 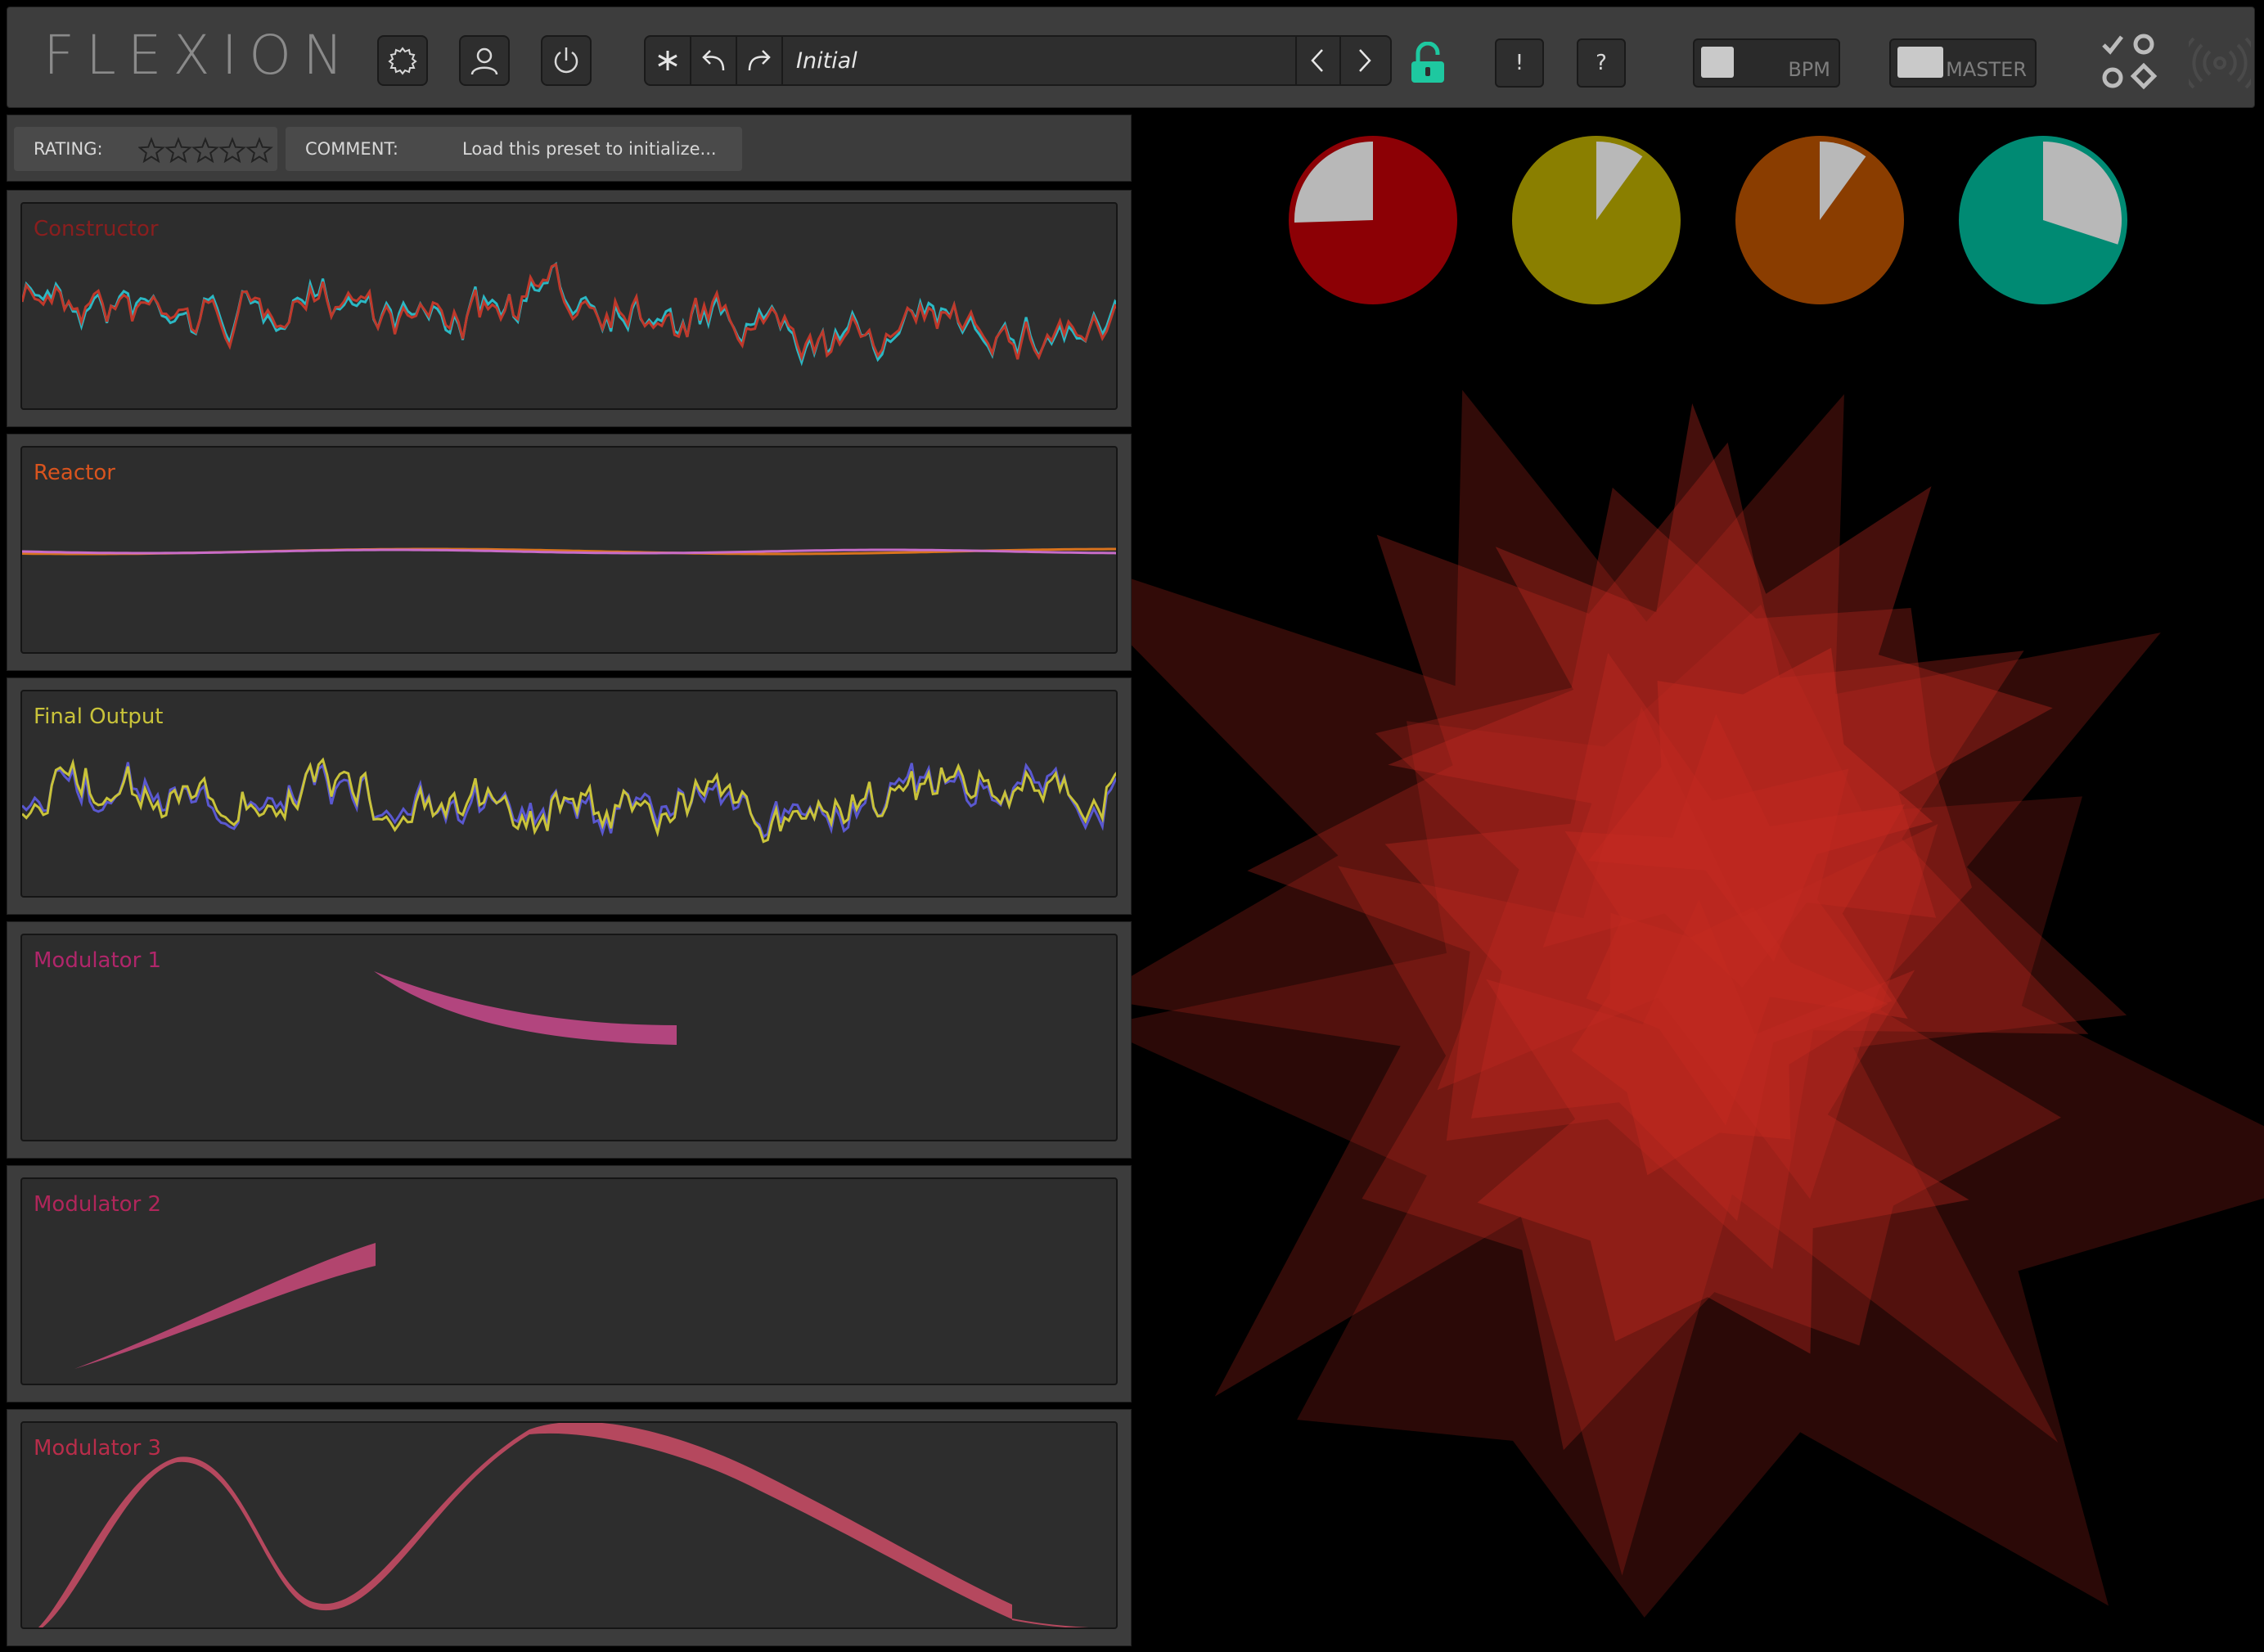 What do you see at coordinates (1920, 62) in the screenshot?
I see `master-slider-fill` at bounding box center [1920, 62].